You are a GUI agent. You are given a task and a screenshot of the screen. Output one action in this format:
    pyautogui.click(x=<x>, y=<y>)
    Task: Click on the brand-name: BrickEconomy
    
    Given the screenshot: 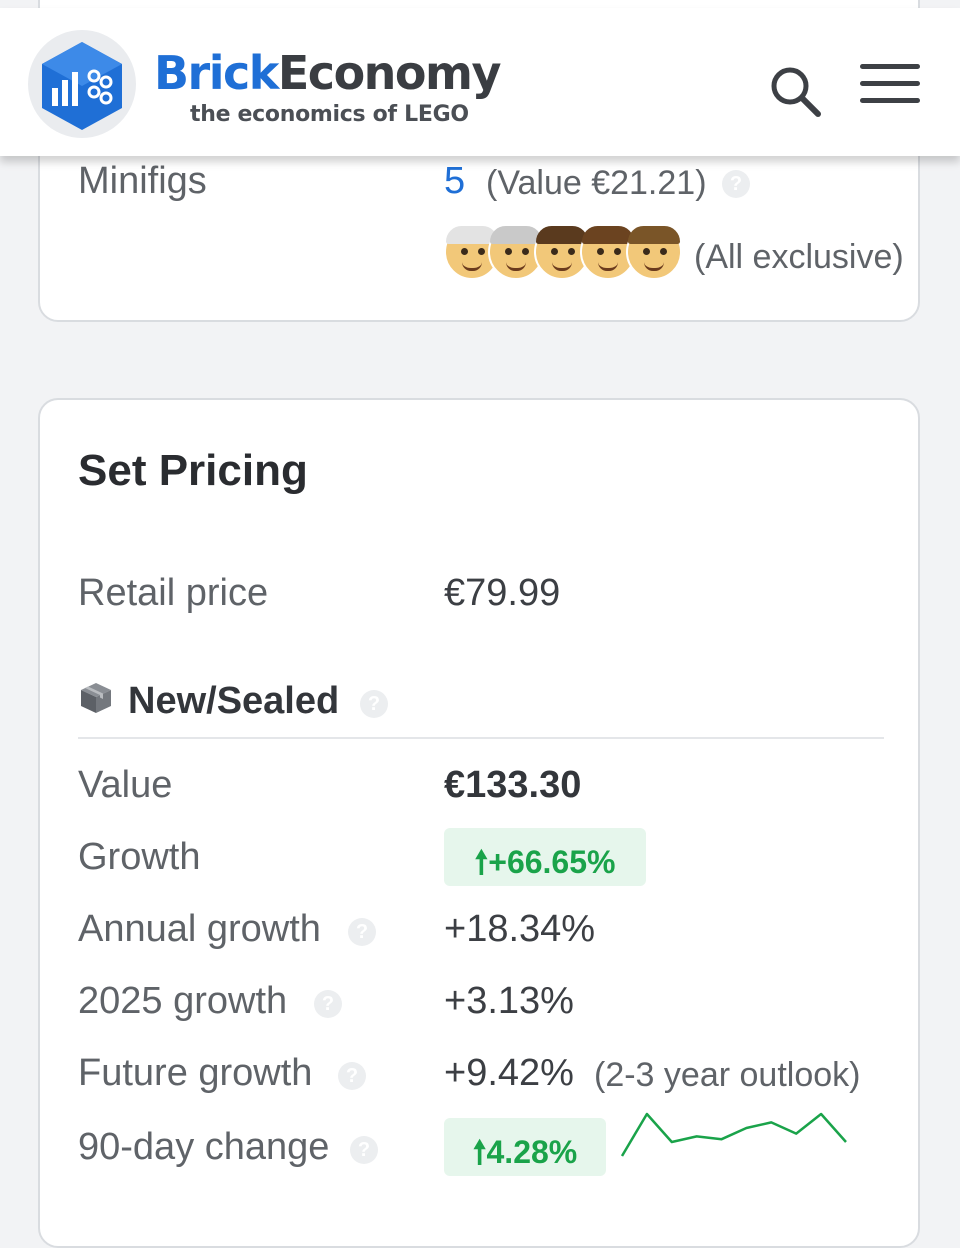 What is the action you would take?
    pyautogui.click(x=327, y=73)
    